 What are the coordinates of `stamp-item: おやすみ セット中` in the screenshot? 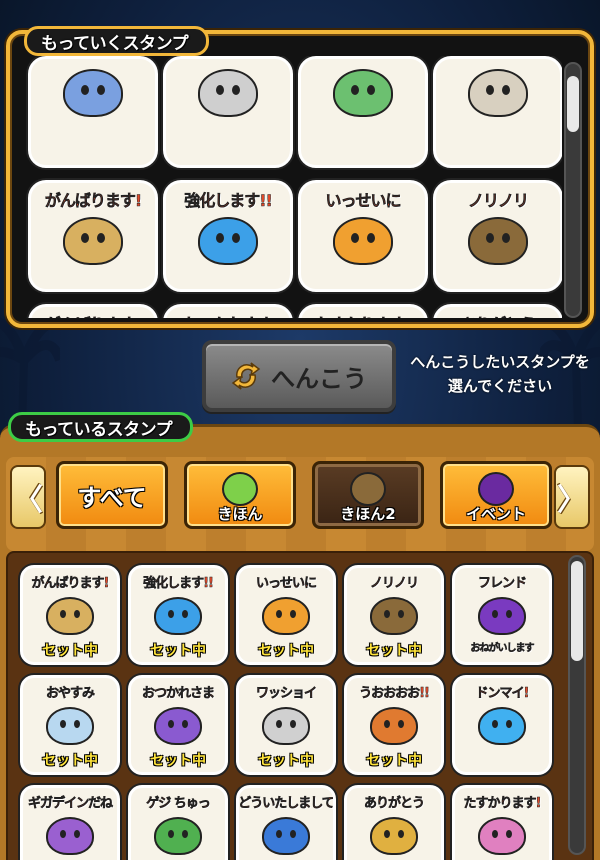 It's located at (70, 725).